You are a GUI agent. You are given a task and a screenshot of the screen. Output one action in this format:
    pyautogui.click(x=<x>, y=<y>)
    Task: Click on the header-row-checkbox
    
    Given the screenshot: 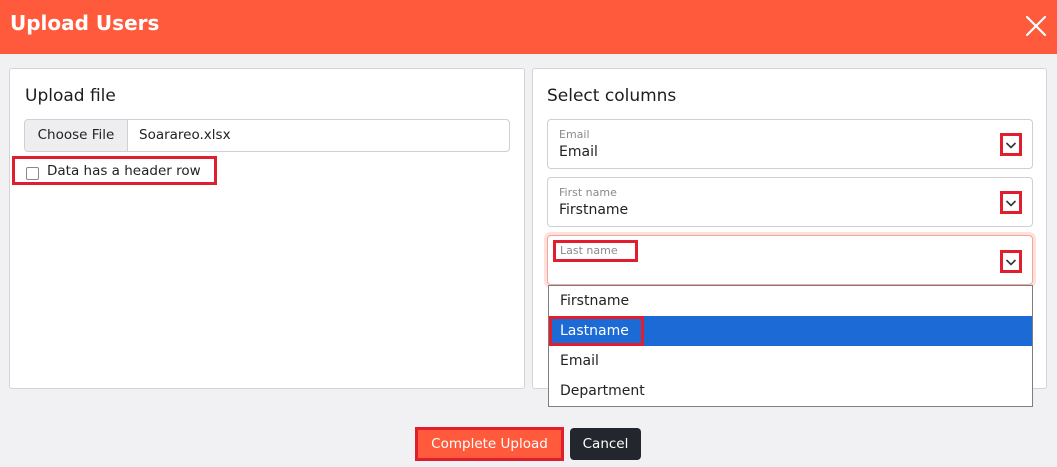 What is the action you would take?
    pyautogui.click(x=32, y=173)
    